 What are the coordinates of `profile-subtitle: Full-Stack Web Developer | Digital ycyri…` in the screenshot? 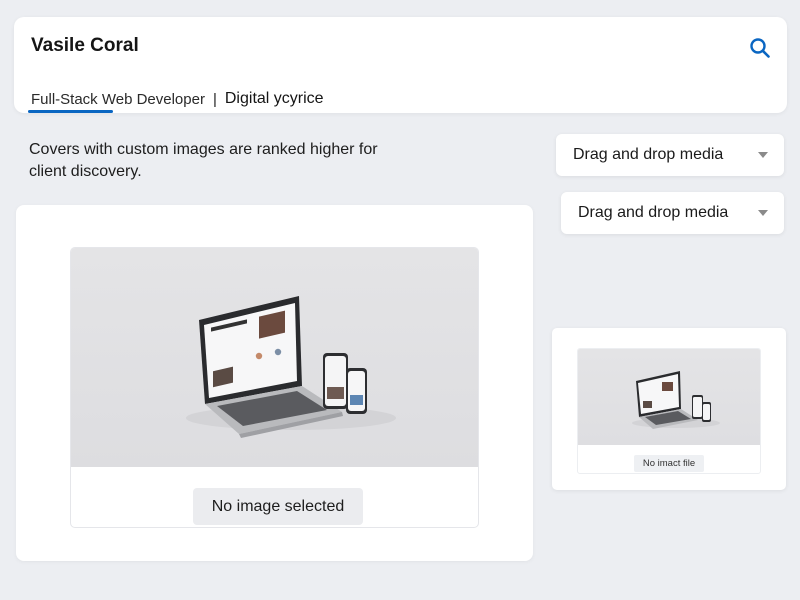 It's located at (177, 99).